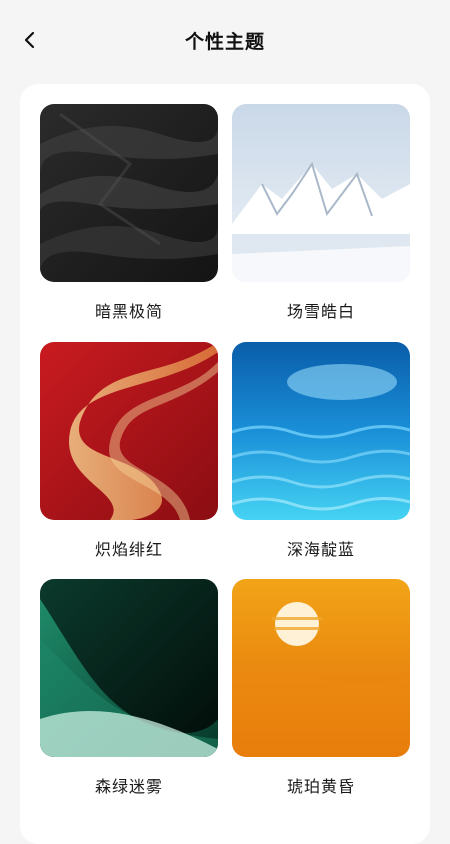 The width and height of the screenshot is (450, 844). I want to click on page-title: 个性主题, so click(224, 42).